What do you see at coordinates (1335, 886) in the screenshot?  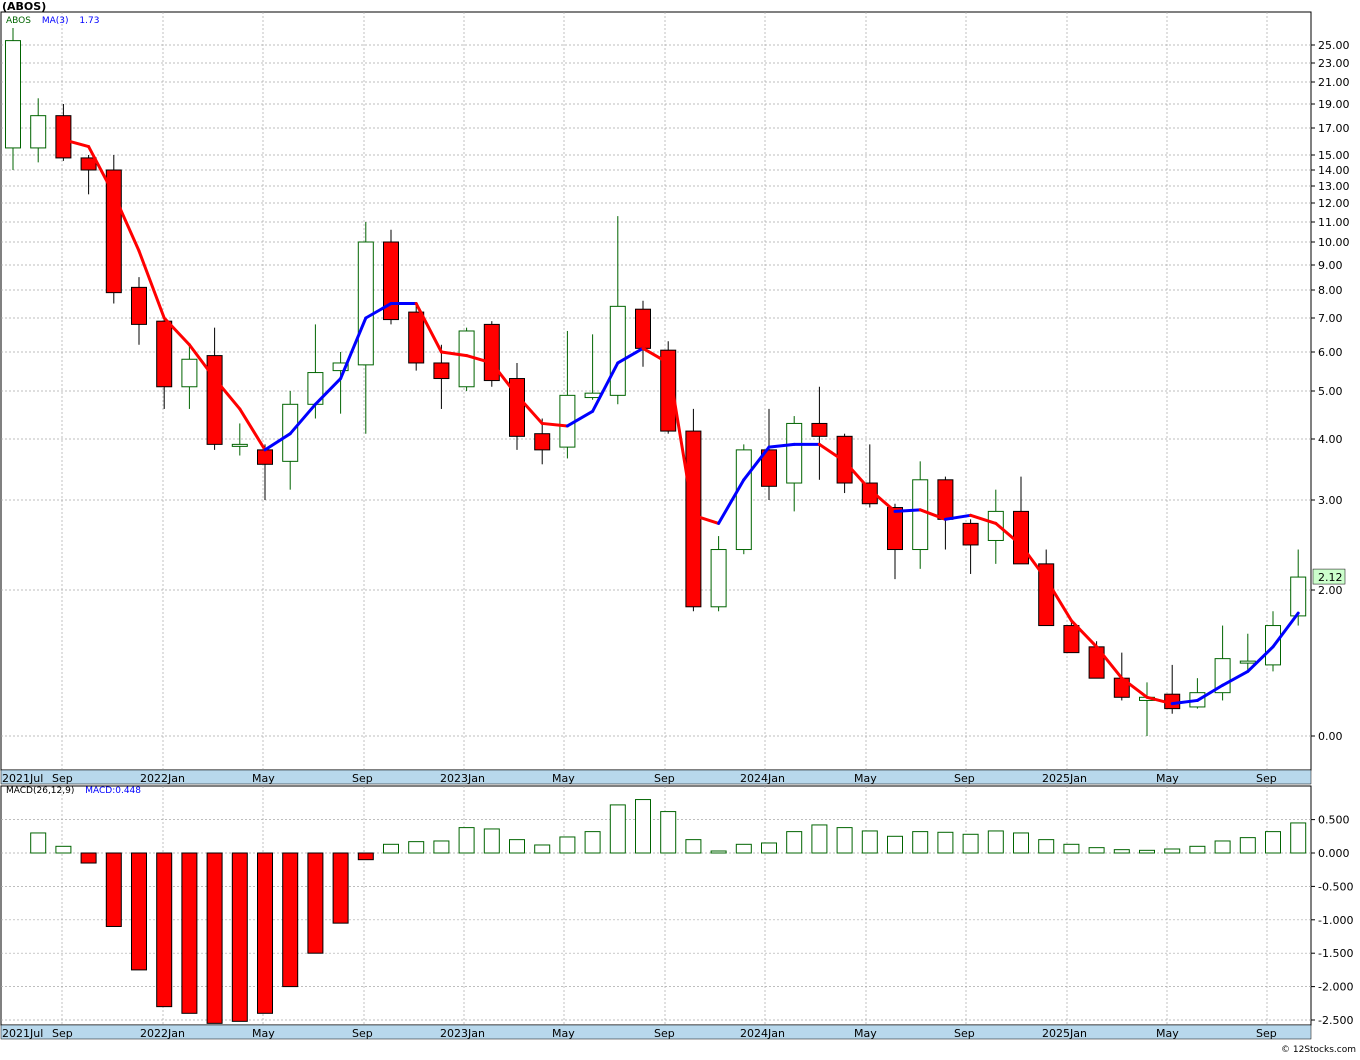 I see `macd-tick-label: -0.500` at bounding box center [1335, 886].